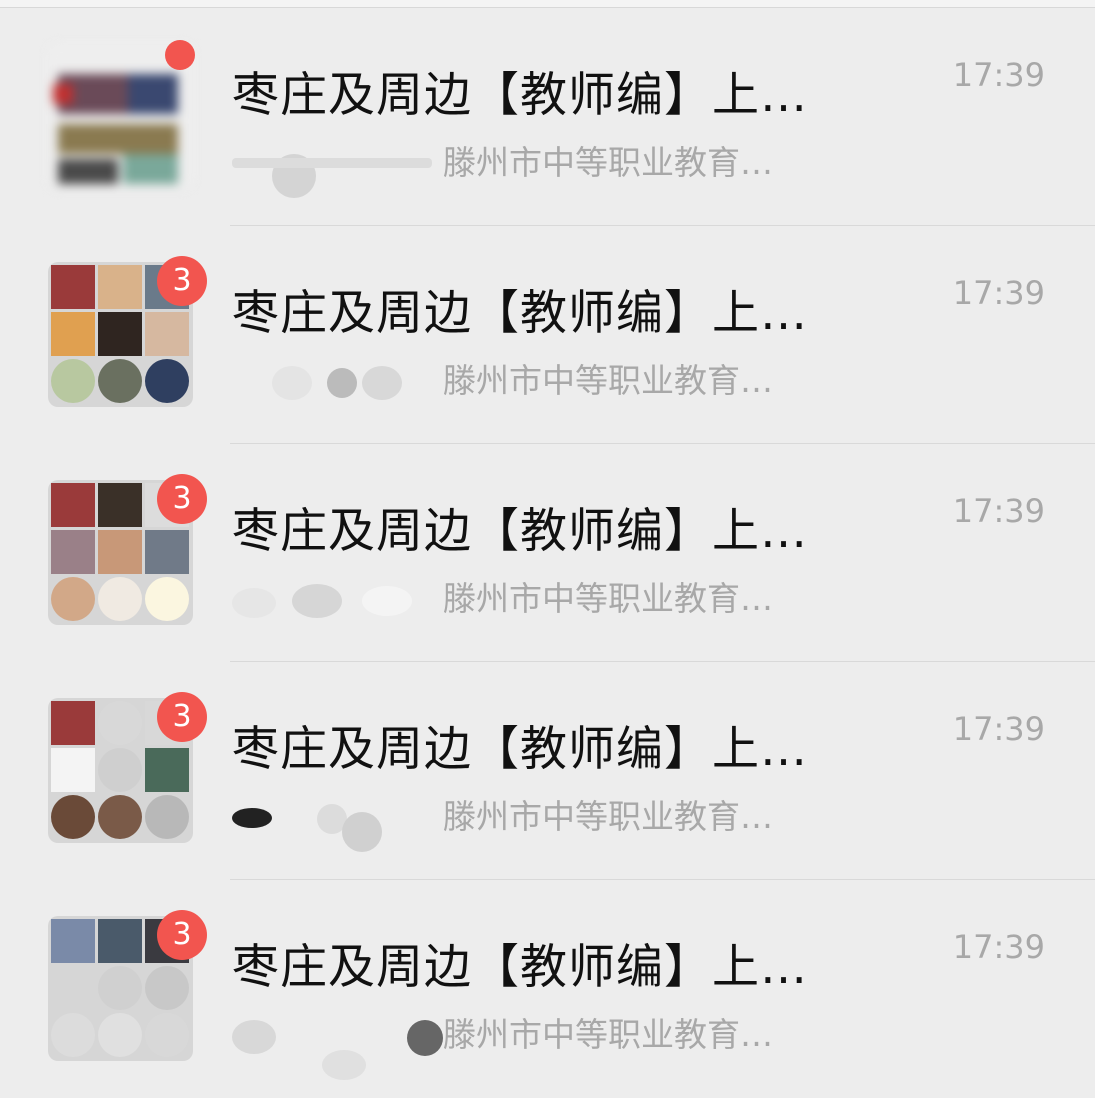 This screenshot has height=1098, width=1095. Describe the element at coordinates (180, 55) in the screenshot. I see `unread-dot` at that location.